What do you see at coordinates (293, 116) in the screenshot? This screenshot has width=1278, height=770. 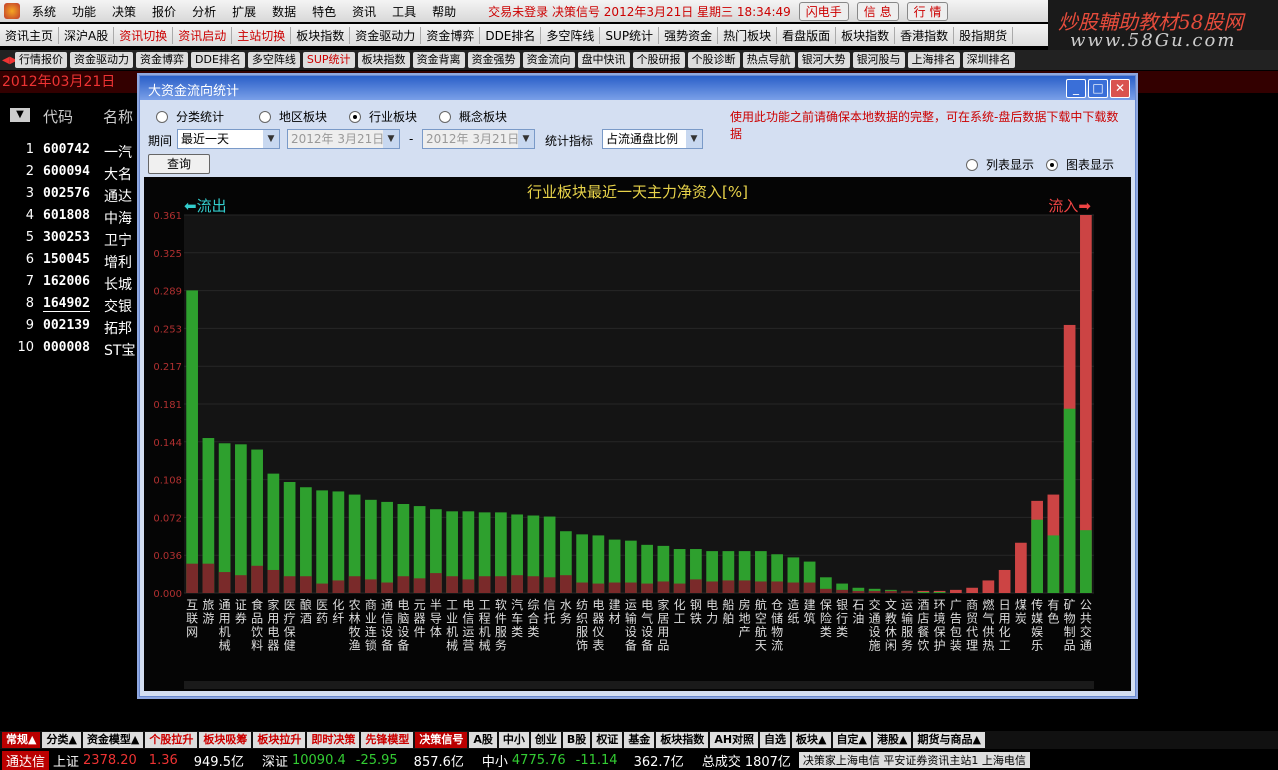 I see `radio-region: 地区板块` at bounding box center [293, 116].